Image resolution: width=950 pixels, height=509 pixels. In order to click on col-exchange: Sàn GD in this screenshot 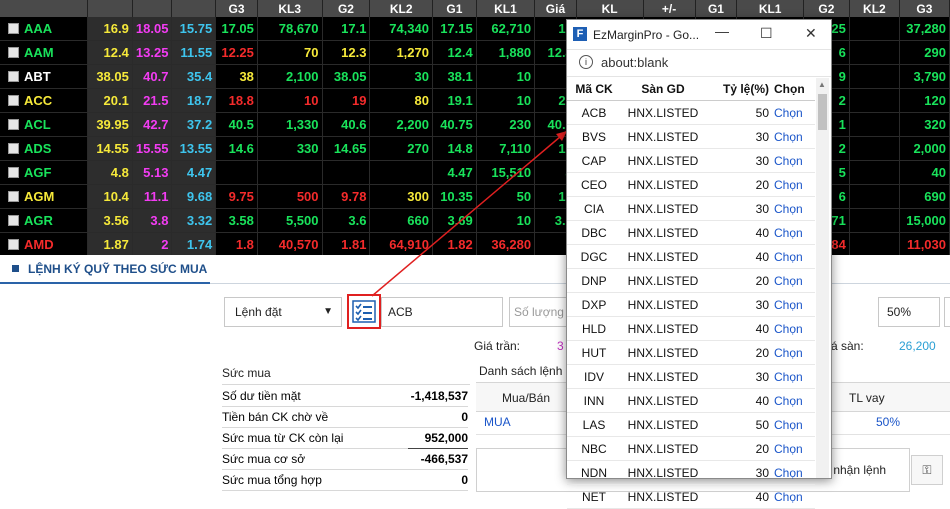, I will do `click(663, 89)`.